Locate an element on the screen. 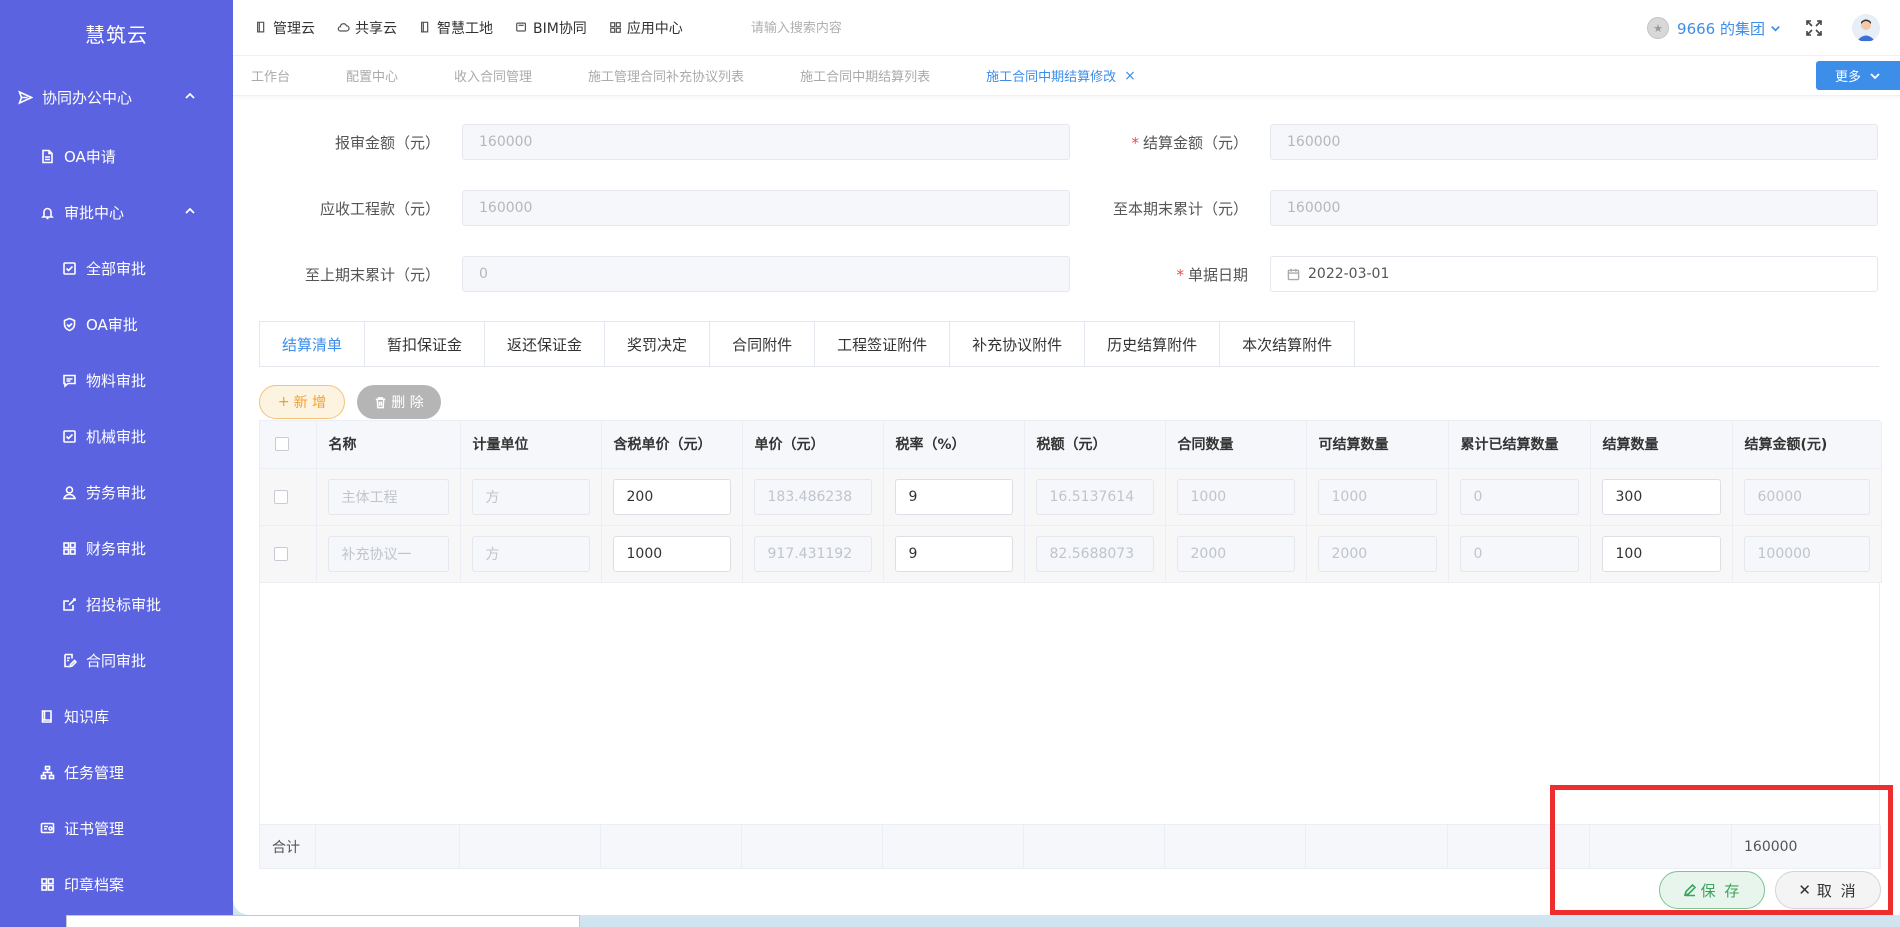  receivable-field: 160000 is located at coordinates (766, 208).